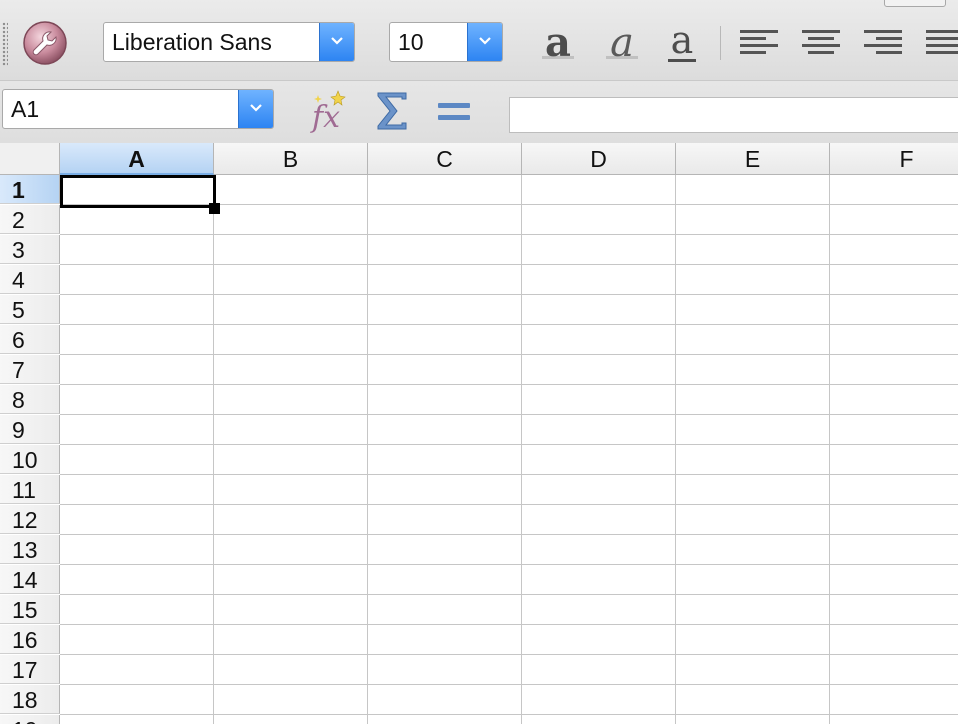 The image size is (958, 724). What do you see at coordinates (599, 400) in the screenshot?
I see `cell-d8` at bounding box center [599, 400].